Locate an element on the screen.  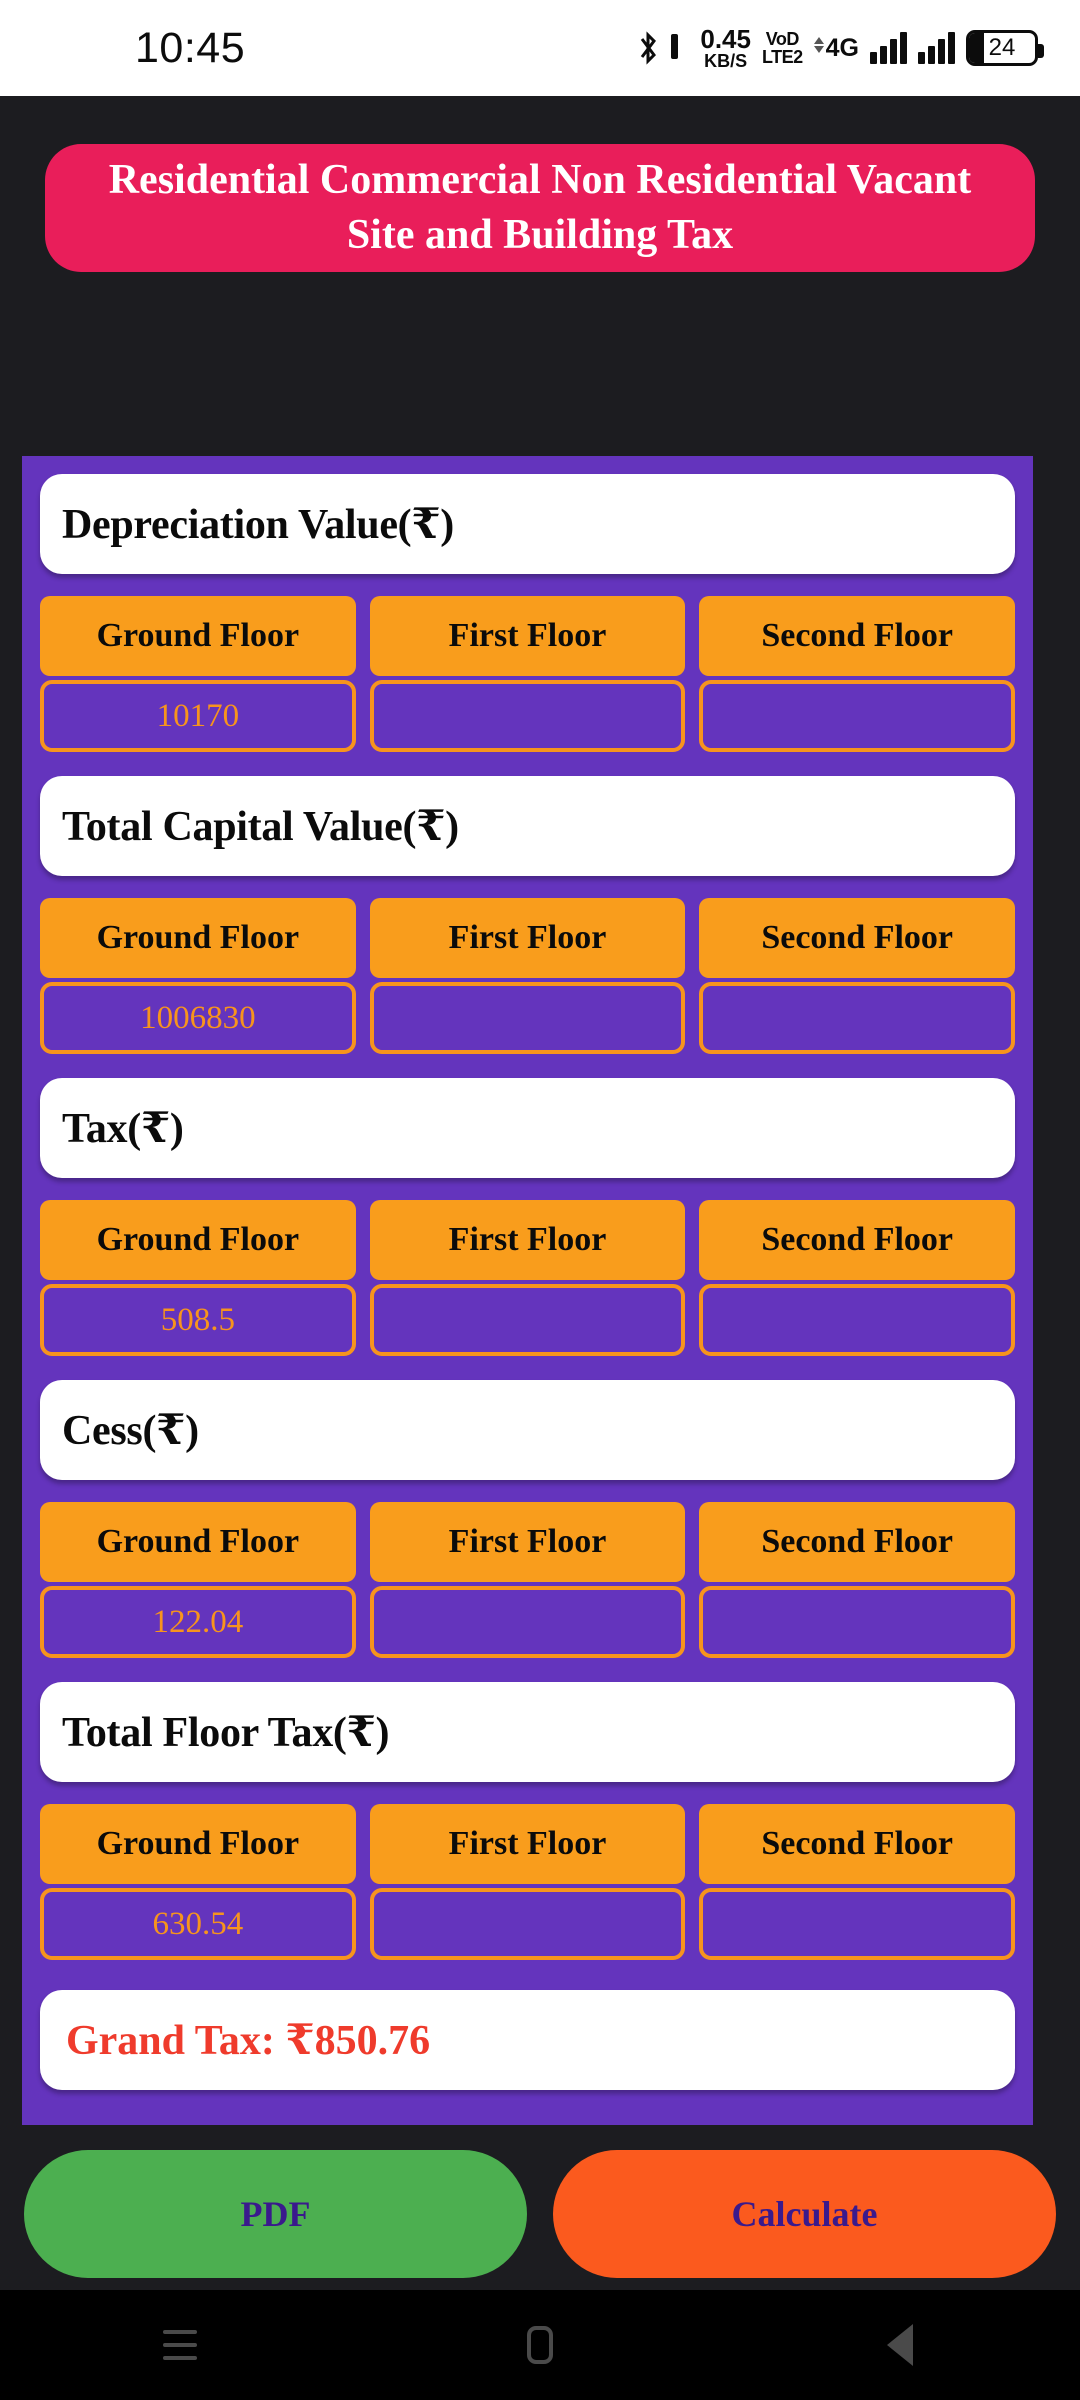
volte-line-2: LTE2 is located at coordinates (782, 57).